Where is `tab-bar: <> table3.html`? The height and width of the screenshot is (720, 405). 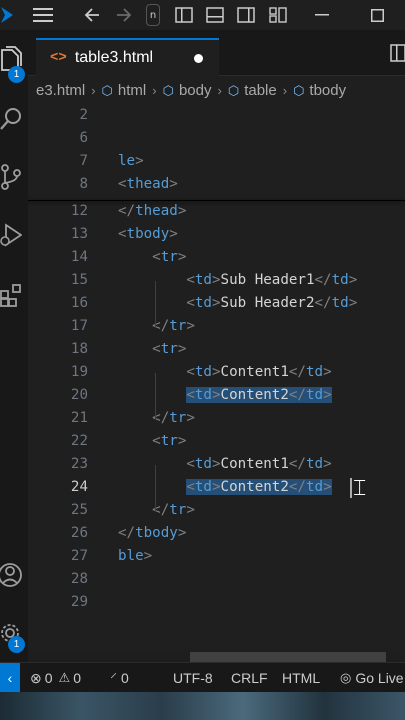
tab-bar: <> table3.html is located at coordinates (216, 53).